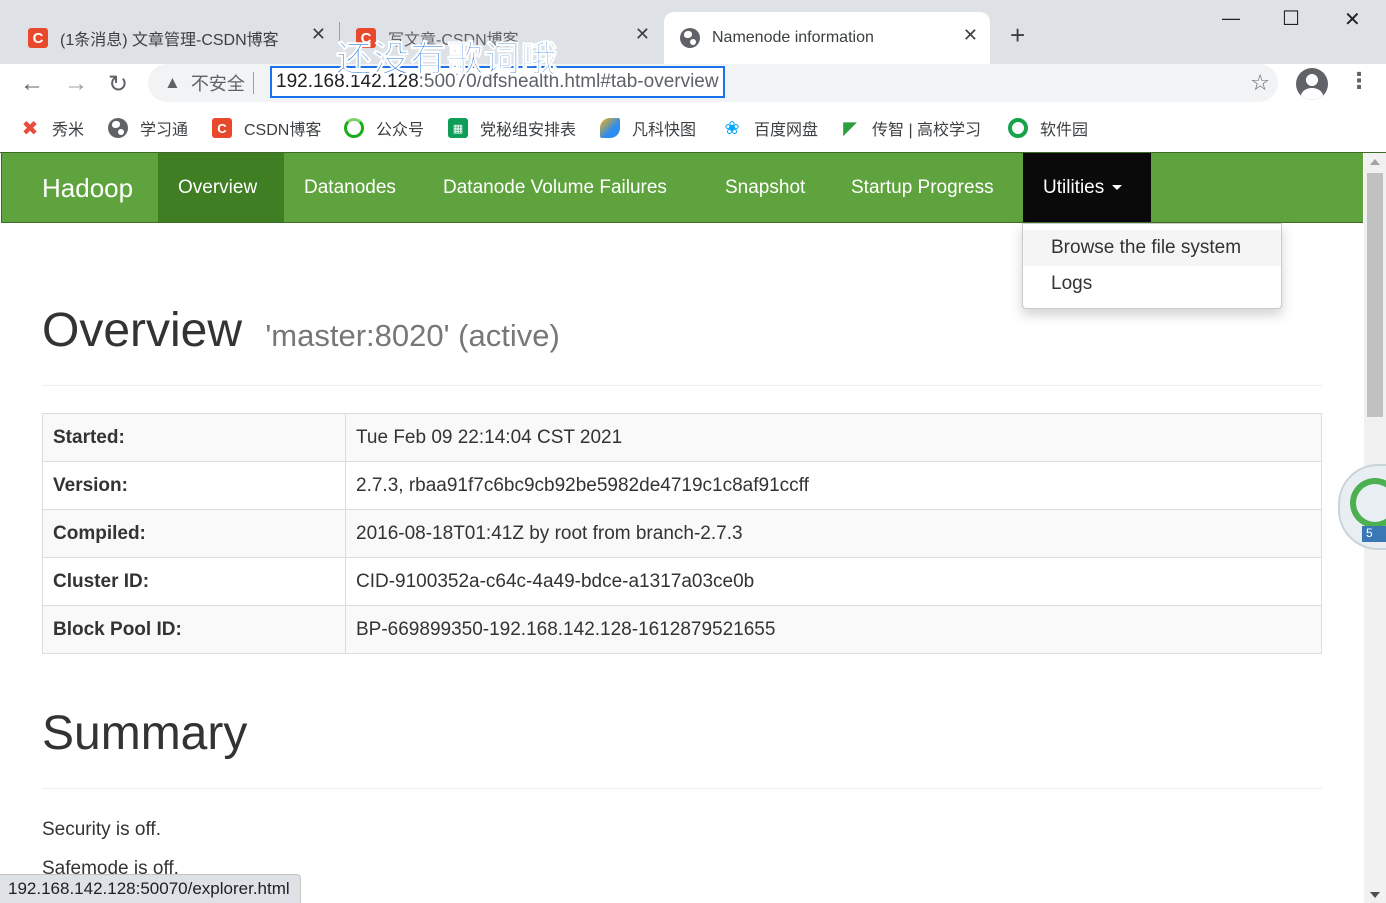  I want to click on gauge-label: 5, so click(1374, 534).